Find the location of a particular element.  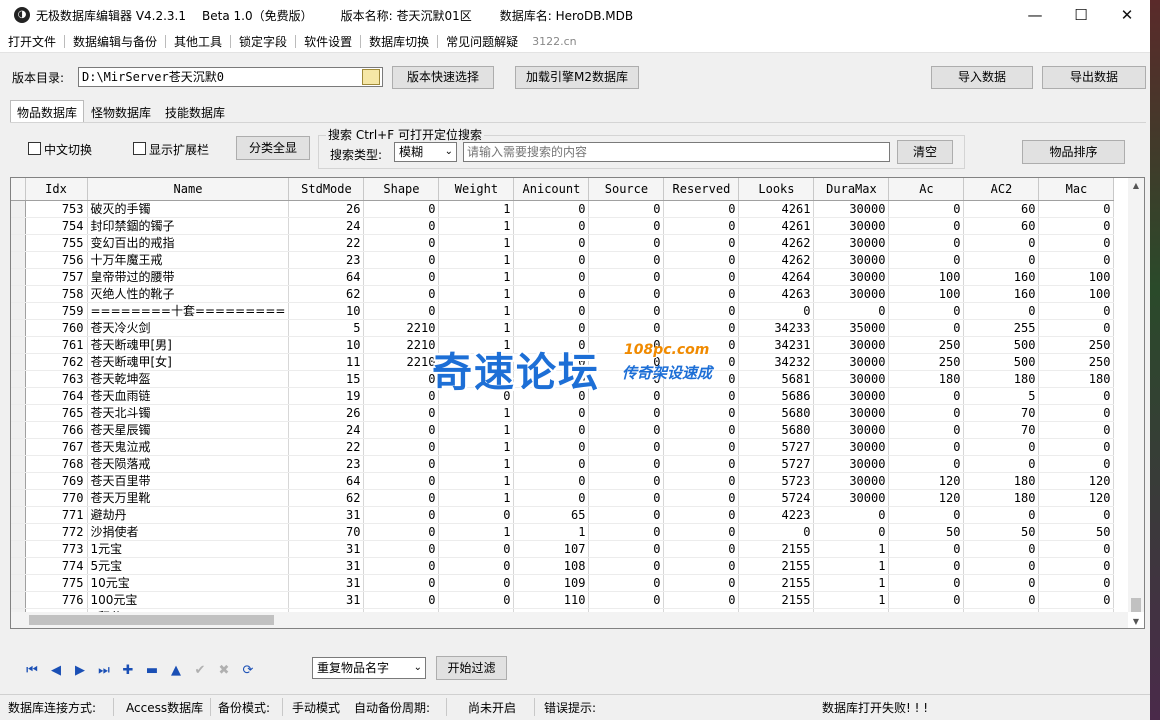

col-header: DuraMax is located at coordinates (851, 189).